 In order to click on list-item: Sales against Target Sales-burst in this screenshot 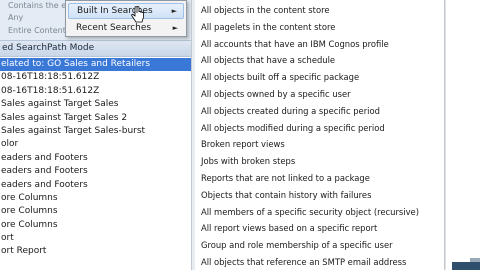, I will do `click(97, 131)`.